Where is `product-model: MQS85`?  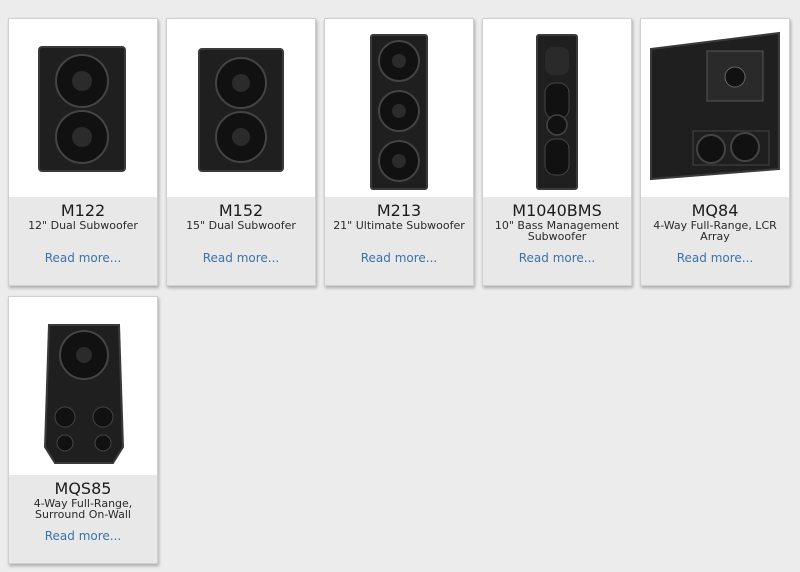 product-model: MQS85 is located at coordinates (83, 488).